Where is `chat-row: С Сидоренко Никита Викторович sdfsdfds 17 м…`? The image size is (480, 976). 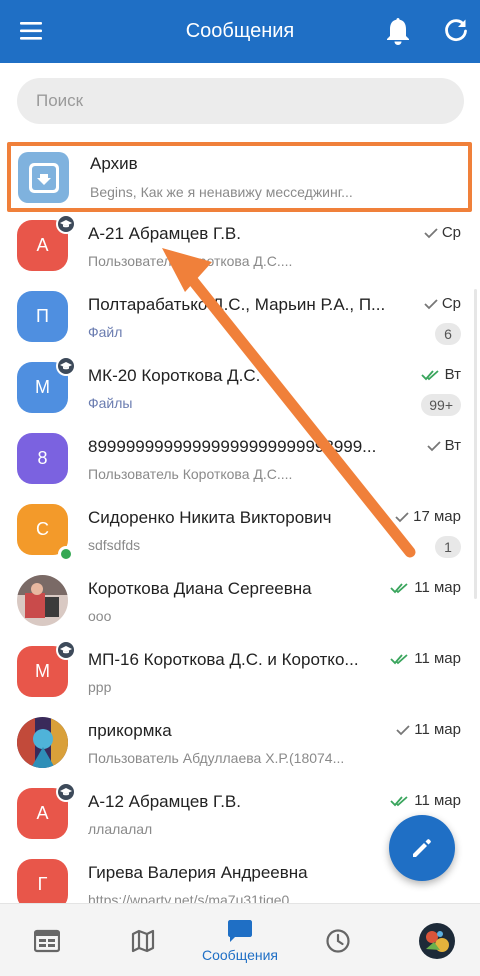
chat-row: С Сидоренко Никита Викторович sdfsdfds 17 м… is located at coordinates (240, 529).